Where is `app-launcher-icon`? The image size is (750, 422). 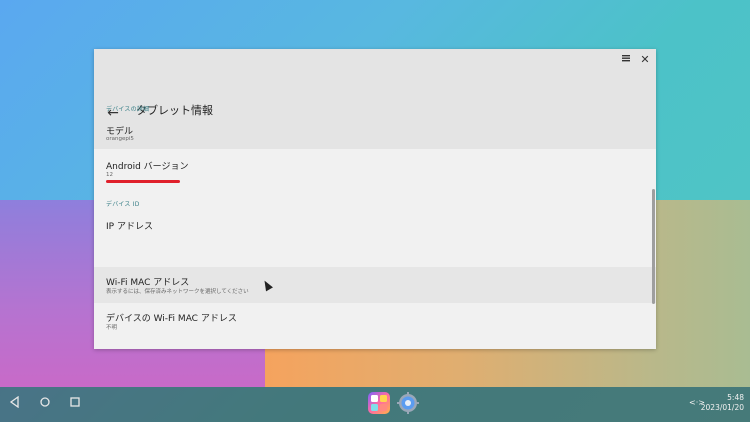
app-launcher-icon is located at coordinates (379, 403).